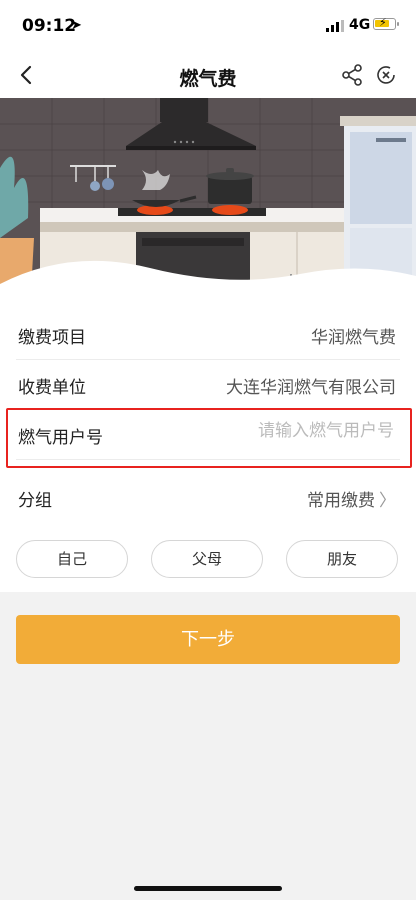  What do you see at coordinates (335, 26) in the screenshot?
I see `signal-icon` at bounding box center [335, 26].